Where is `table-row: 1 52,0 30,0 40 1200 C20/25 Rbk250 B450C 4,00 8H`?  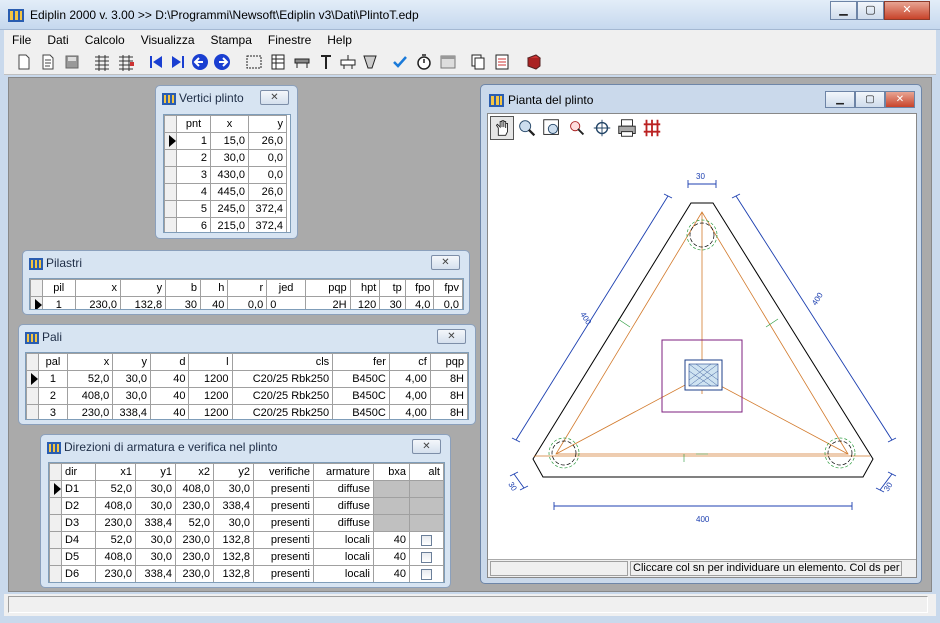
table-row: 1 52,0 30,0 40 1200 C20/25 Rbk250 B450C 4,00 8H is located at coordinates (247, 379).